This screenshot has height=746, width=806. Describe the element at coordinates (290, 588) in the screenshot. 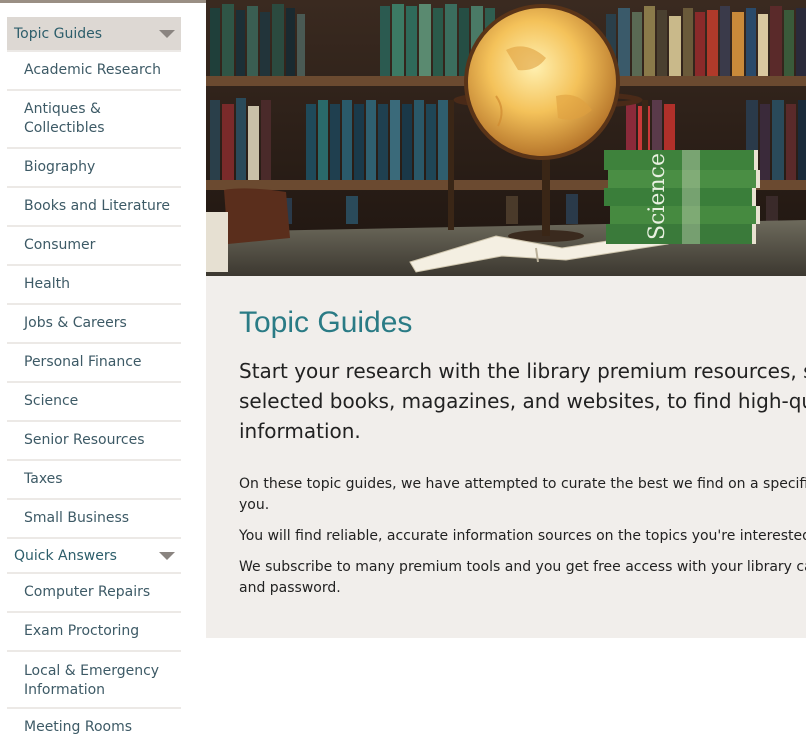

I see `paragraph-line: and password.` at that location.